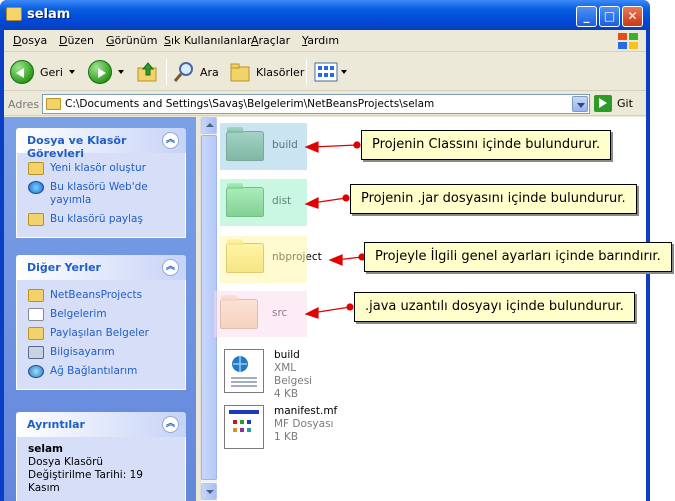 The image size is (675, 501). What do you see at coordinates (101, 168) in the screenshot?
I see `task-new-folder: Yeni klasör oluştur` at bounding box center [101, 168].